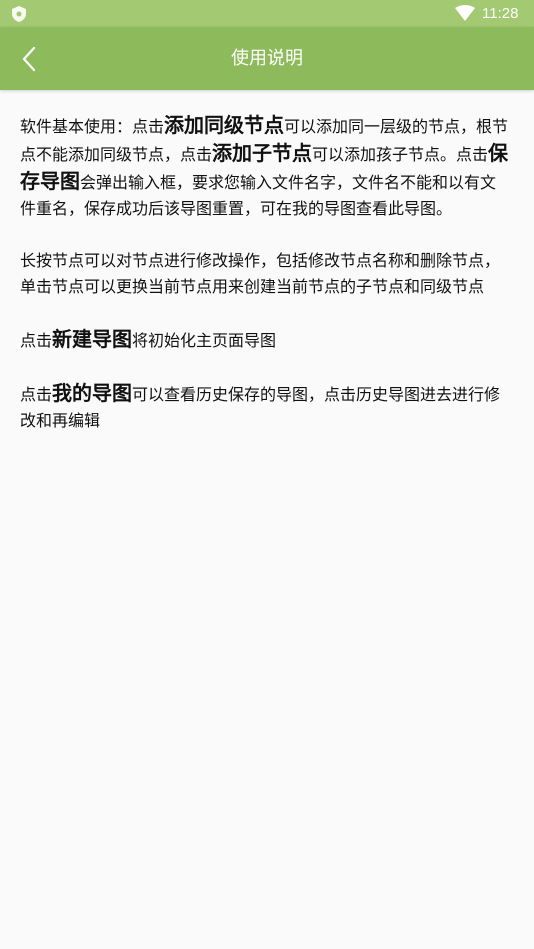 Image resolution: width=534 pixels, height=949 pixels. I want to click on highlight-add-child-node: 添加子节点, so click(262, 153).